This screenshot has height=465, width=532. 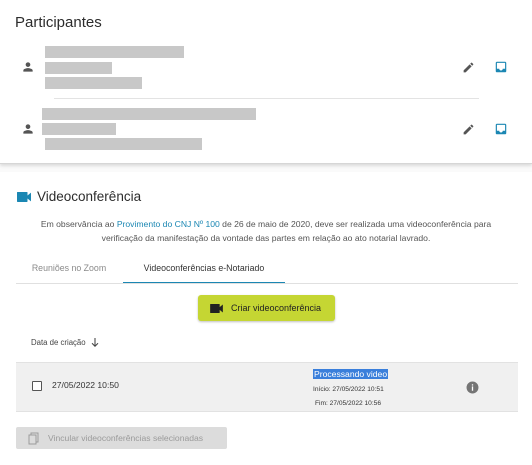 I want to click on section-header: Videoconferência, so click(x=79, y=196).